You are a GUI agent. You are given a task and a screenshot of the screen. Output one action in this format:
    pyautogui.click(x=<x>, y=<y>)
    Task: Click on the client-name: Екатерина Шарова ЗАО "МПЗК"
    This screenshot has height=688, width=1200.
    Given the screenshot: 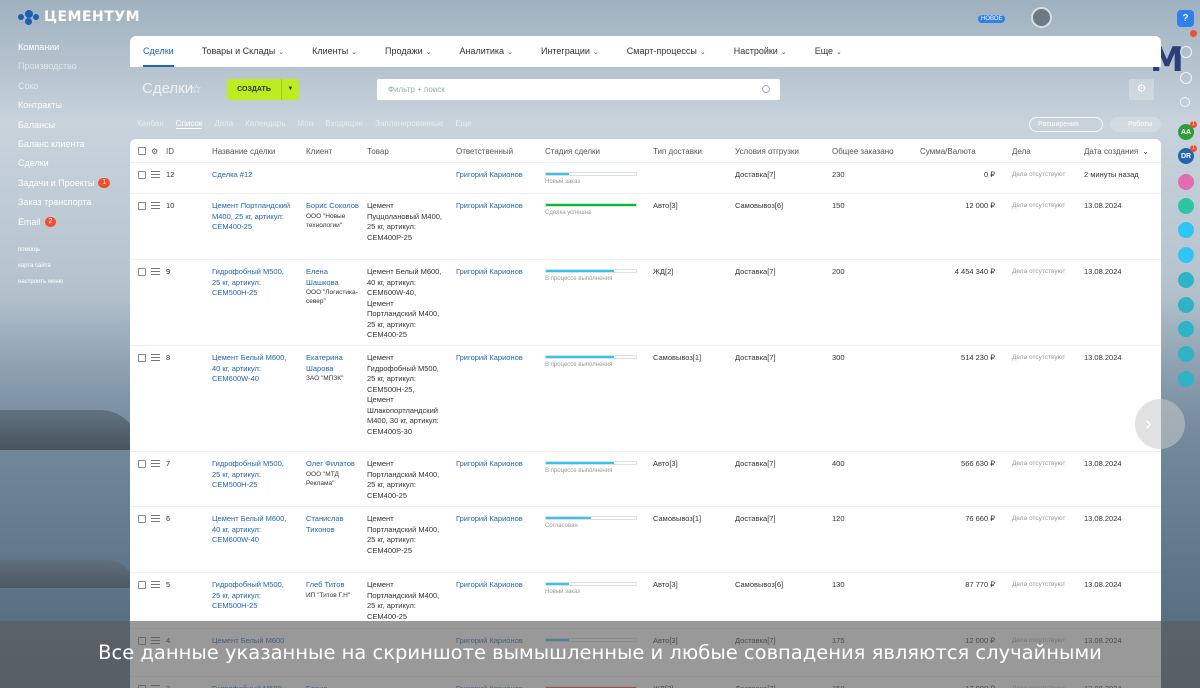 What is the action you would take?
    pyautogui.click(x=333, y=368)
    